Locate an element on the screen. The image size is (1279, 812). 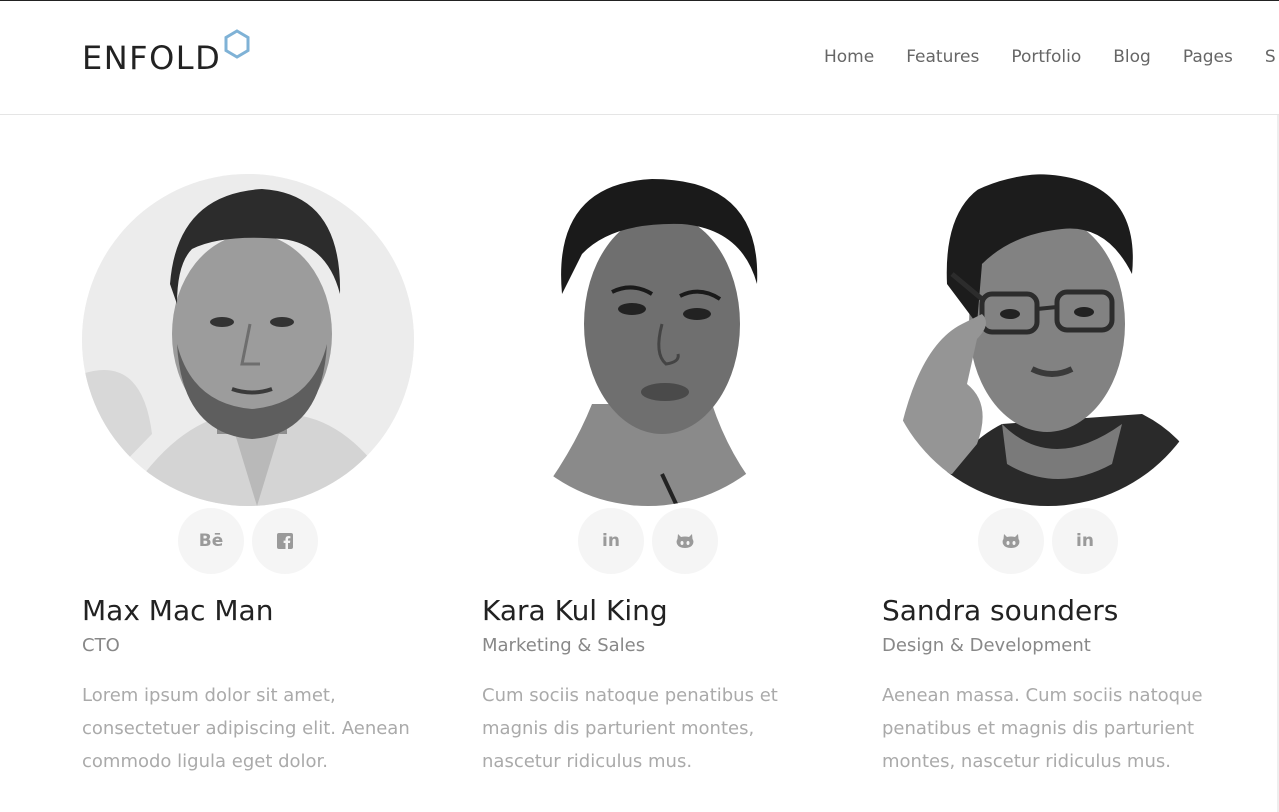
nav-portfolio: Portfolio is located at coordinates (1046, 57).